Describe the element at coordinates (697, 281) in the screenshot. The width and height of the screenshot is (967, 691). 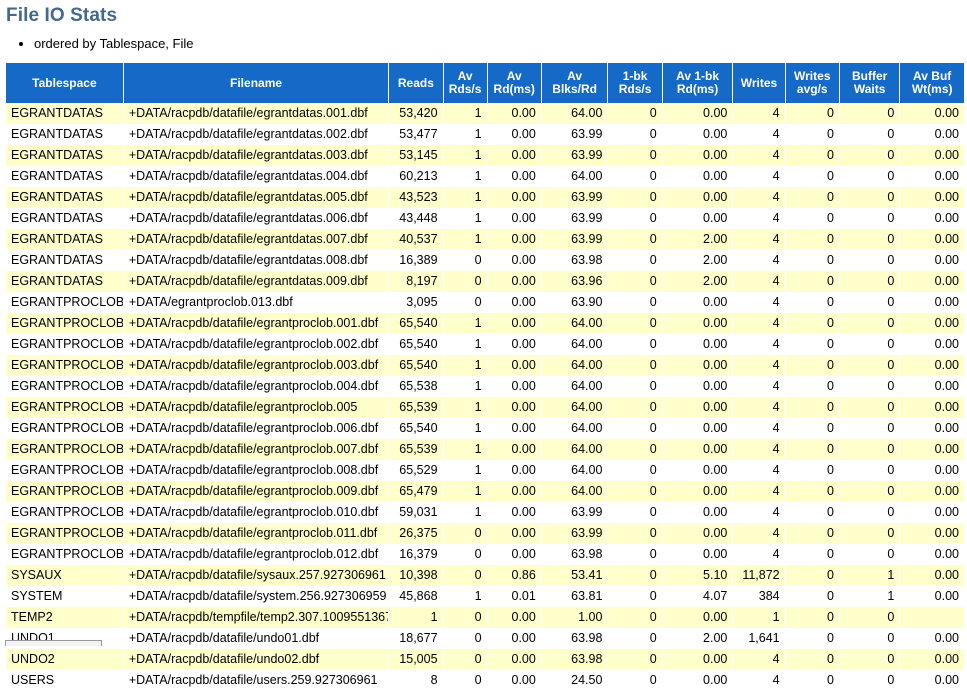
I see `cell-av_1bk_rd_ms: 2.00` at that location.